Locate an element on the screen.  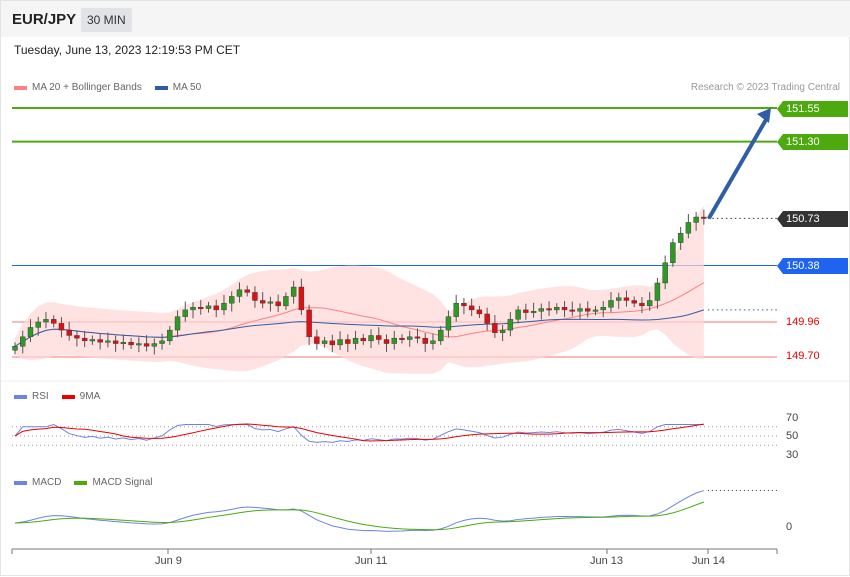
x-label-jun11: Jun 11 is located at coordinates (371, 561).